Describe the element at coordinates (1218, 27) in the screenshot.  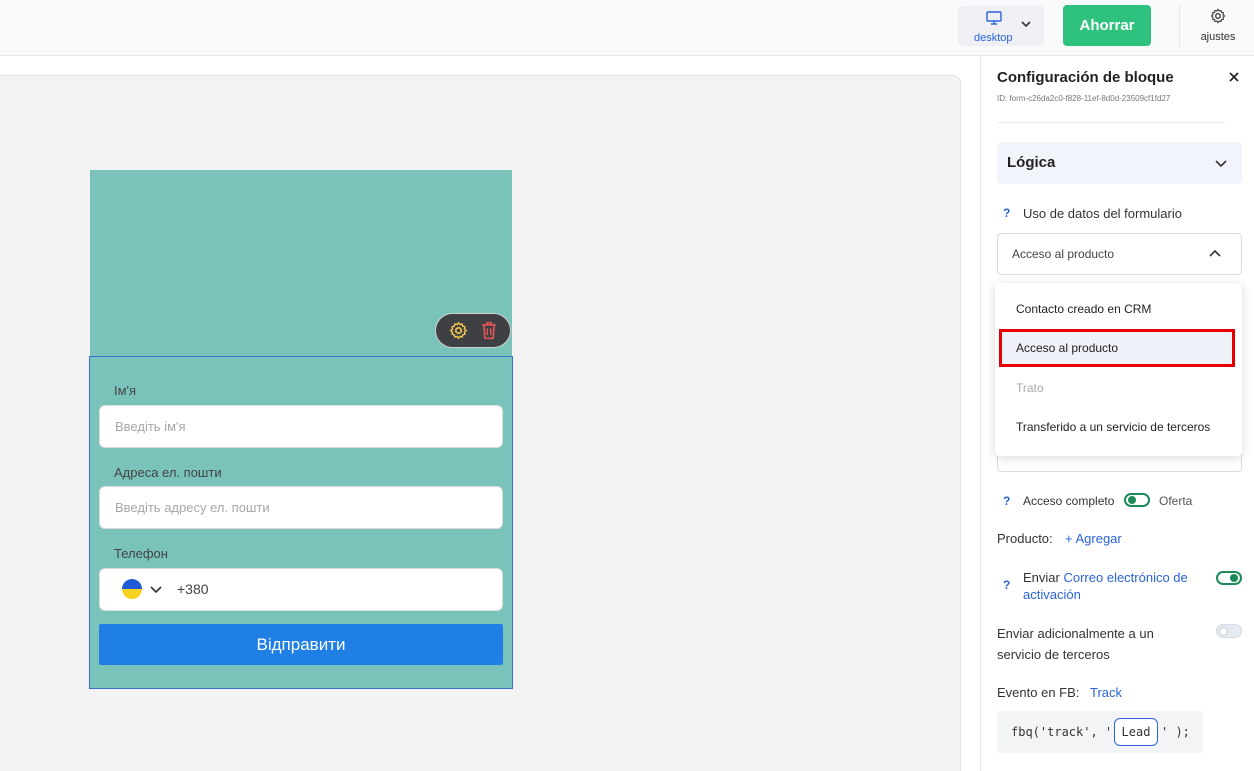
I see `settings-button: ajustes` at that location.